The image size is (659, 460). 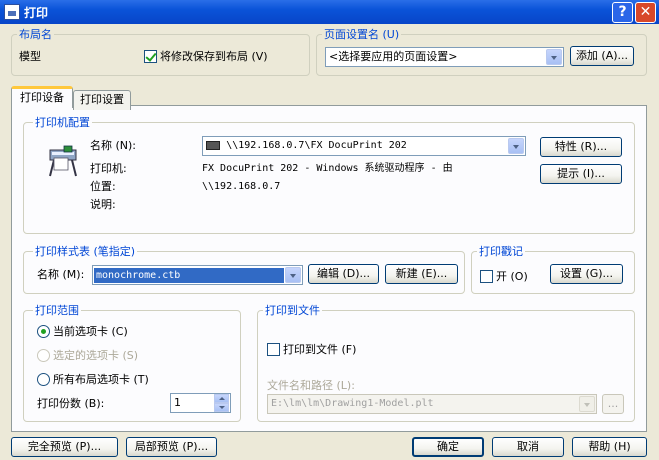 What do you see at coordinates (43, 379) in the screenshot?
I see `range-all-layouts-radio` at bounding box center [43, 379].